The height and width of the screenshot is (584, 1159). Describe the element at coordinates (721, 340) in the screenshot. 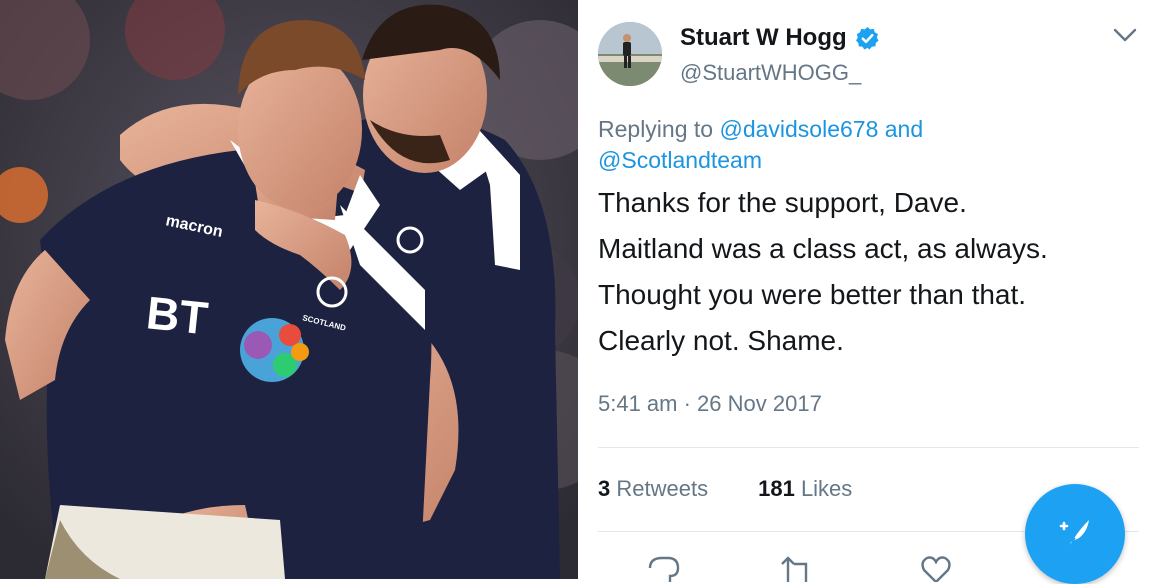

I see `tweet-line: Clearly not. Shame.` at that location.